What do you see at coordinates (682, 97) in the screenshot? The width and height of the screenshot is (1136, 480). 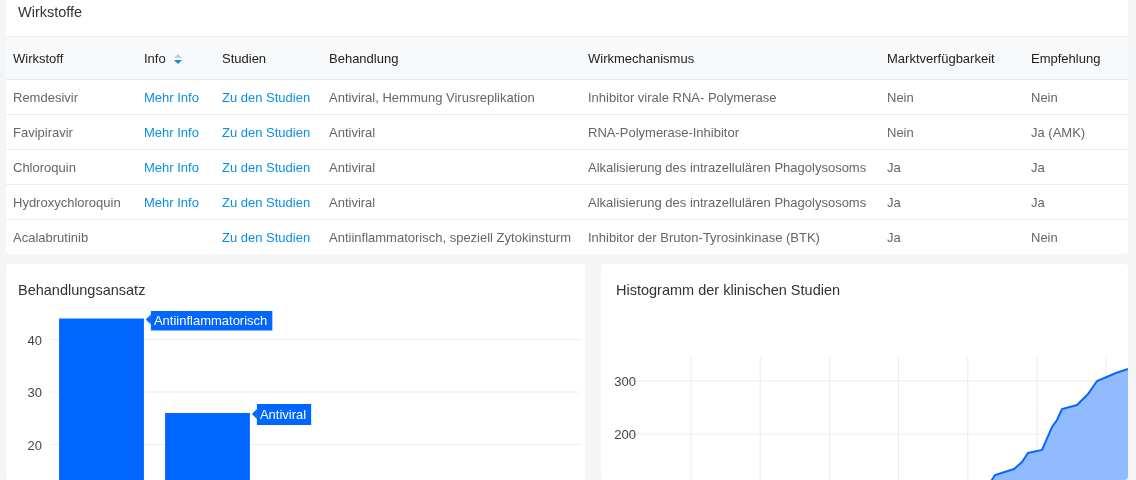 I see `table-cell: Inhibitor virale RNA- Polymerase` at bounding box center [682, 97].